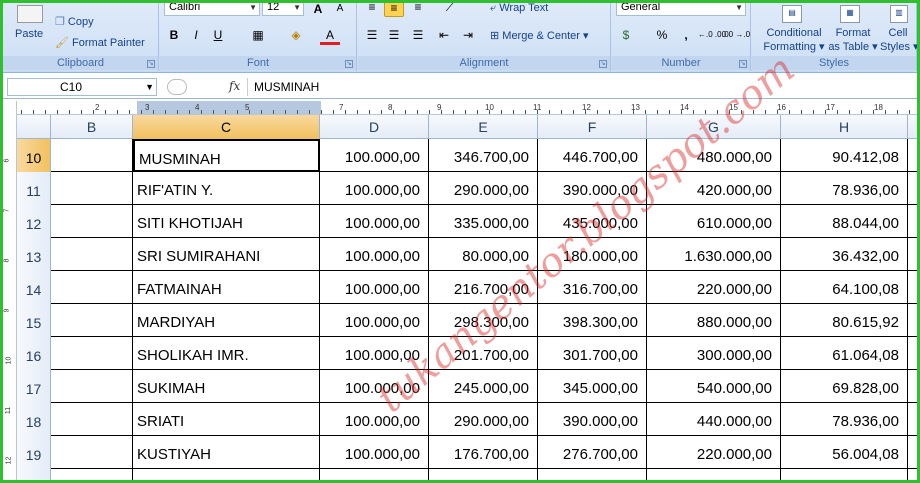 This screenshot has width=920, height=483. What do you see at coordinates (418, 35) in the screenshot?
I see `align-right-icon: ☰` at bounding box center [418, 35].